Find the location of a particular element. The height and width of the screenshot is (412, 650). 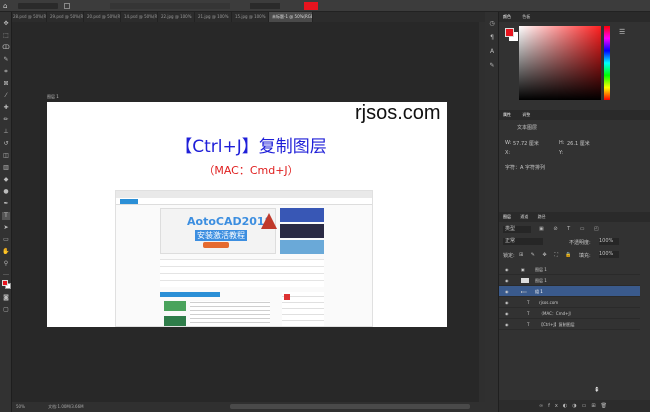

panel-icon-strip: ◷ ¶ A ✎ is located at coordinates (492, 212).